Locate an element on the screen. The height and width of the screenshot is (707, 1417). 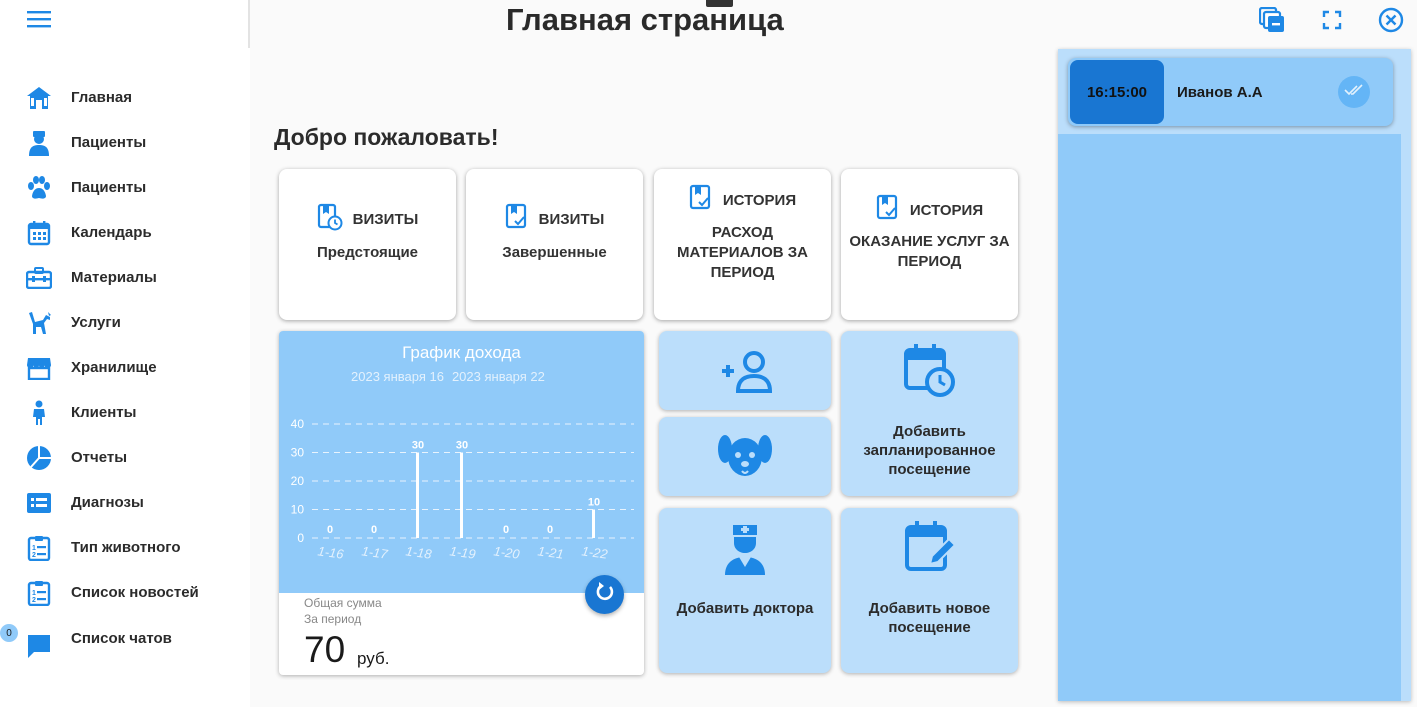
fullscreen-icon is located at coordinates (1332, 20).